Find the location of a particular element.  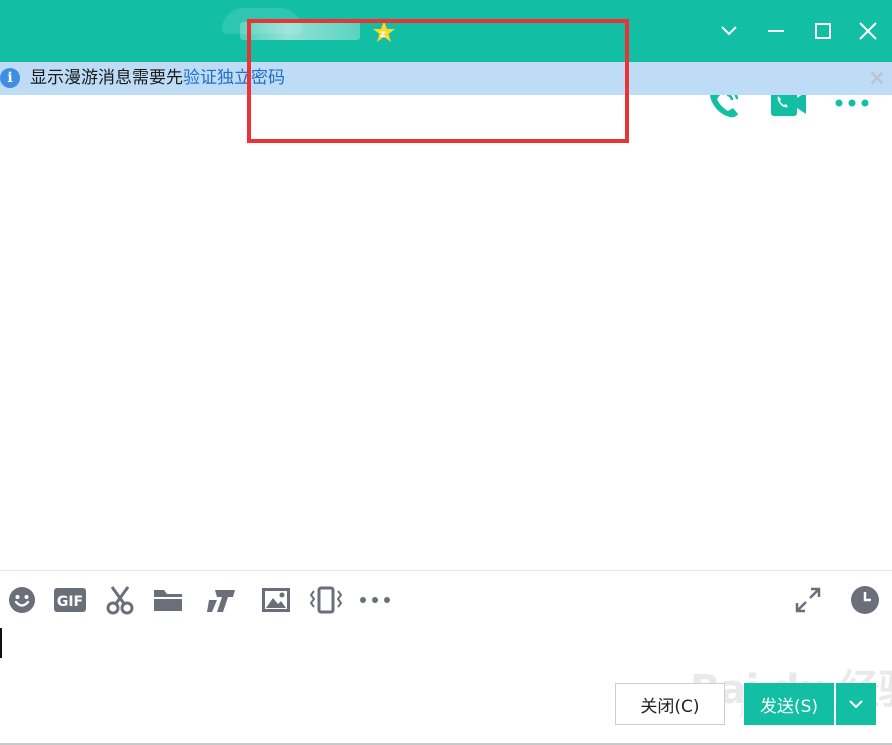

more-tools-icon is located at coordinates (375, 600).